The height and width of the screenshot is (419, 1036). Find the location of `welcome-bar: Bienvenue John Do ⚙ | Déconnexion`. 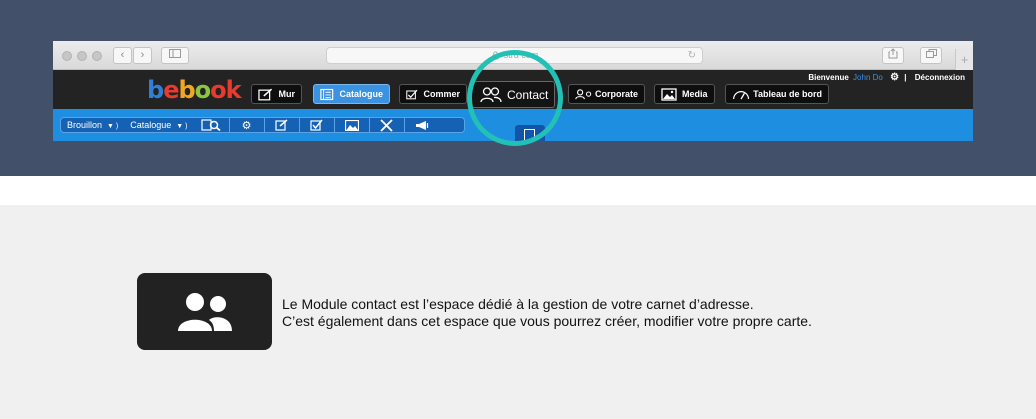

welcome-bar: Bienvenue John Do ⚙ | Déconnexion is located at coordinates (886, 77).